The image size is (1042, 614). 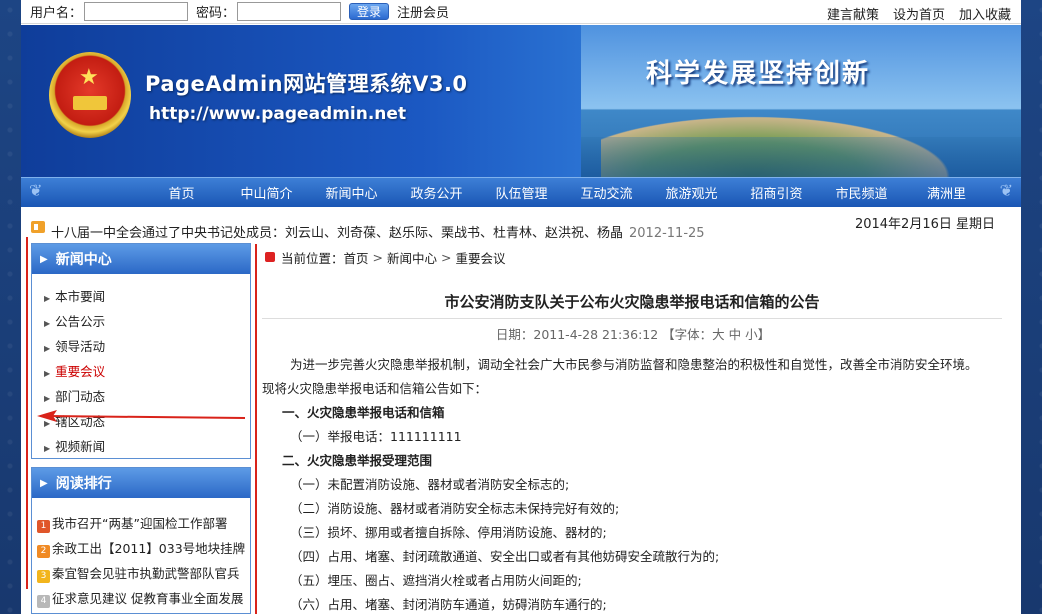 What do you see at coordinates (455, 508) in the screenshot?
I see `article-paragraph: （二）消防设施、器材或者消防安全标志未保持完好有效的;` at bounding box center [455, 508].